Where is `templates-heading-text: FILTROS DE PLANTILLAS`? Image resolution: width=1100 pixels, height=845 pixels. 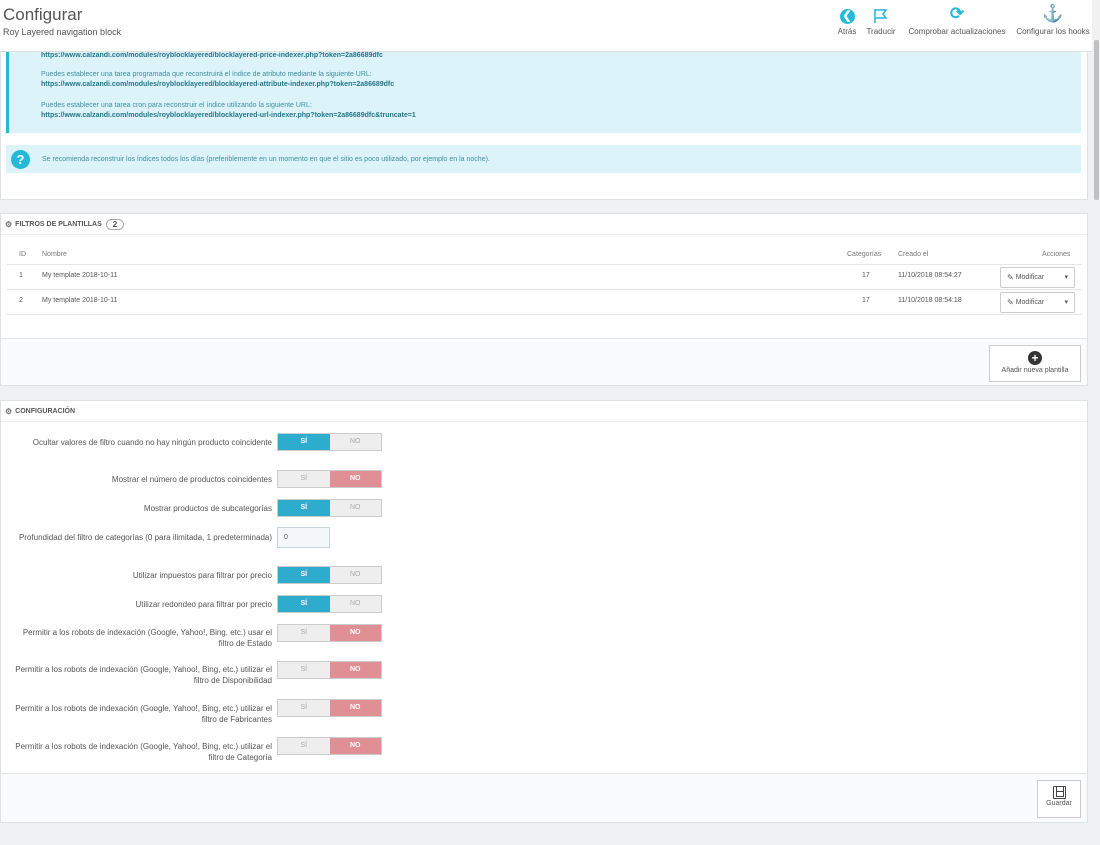
templates-heading-text: FILTROS DE PLANTILLAS is located at coordinates (58, 224).